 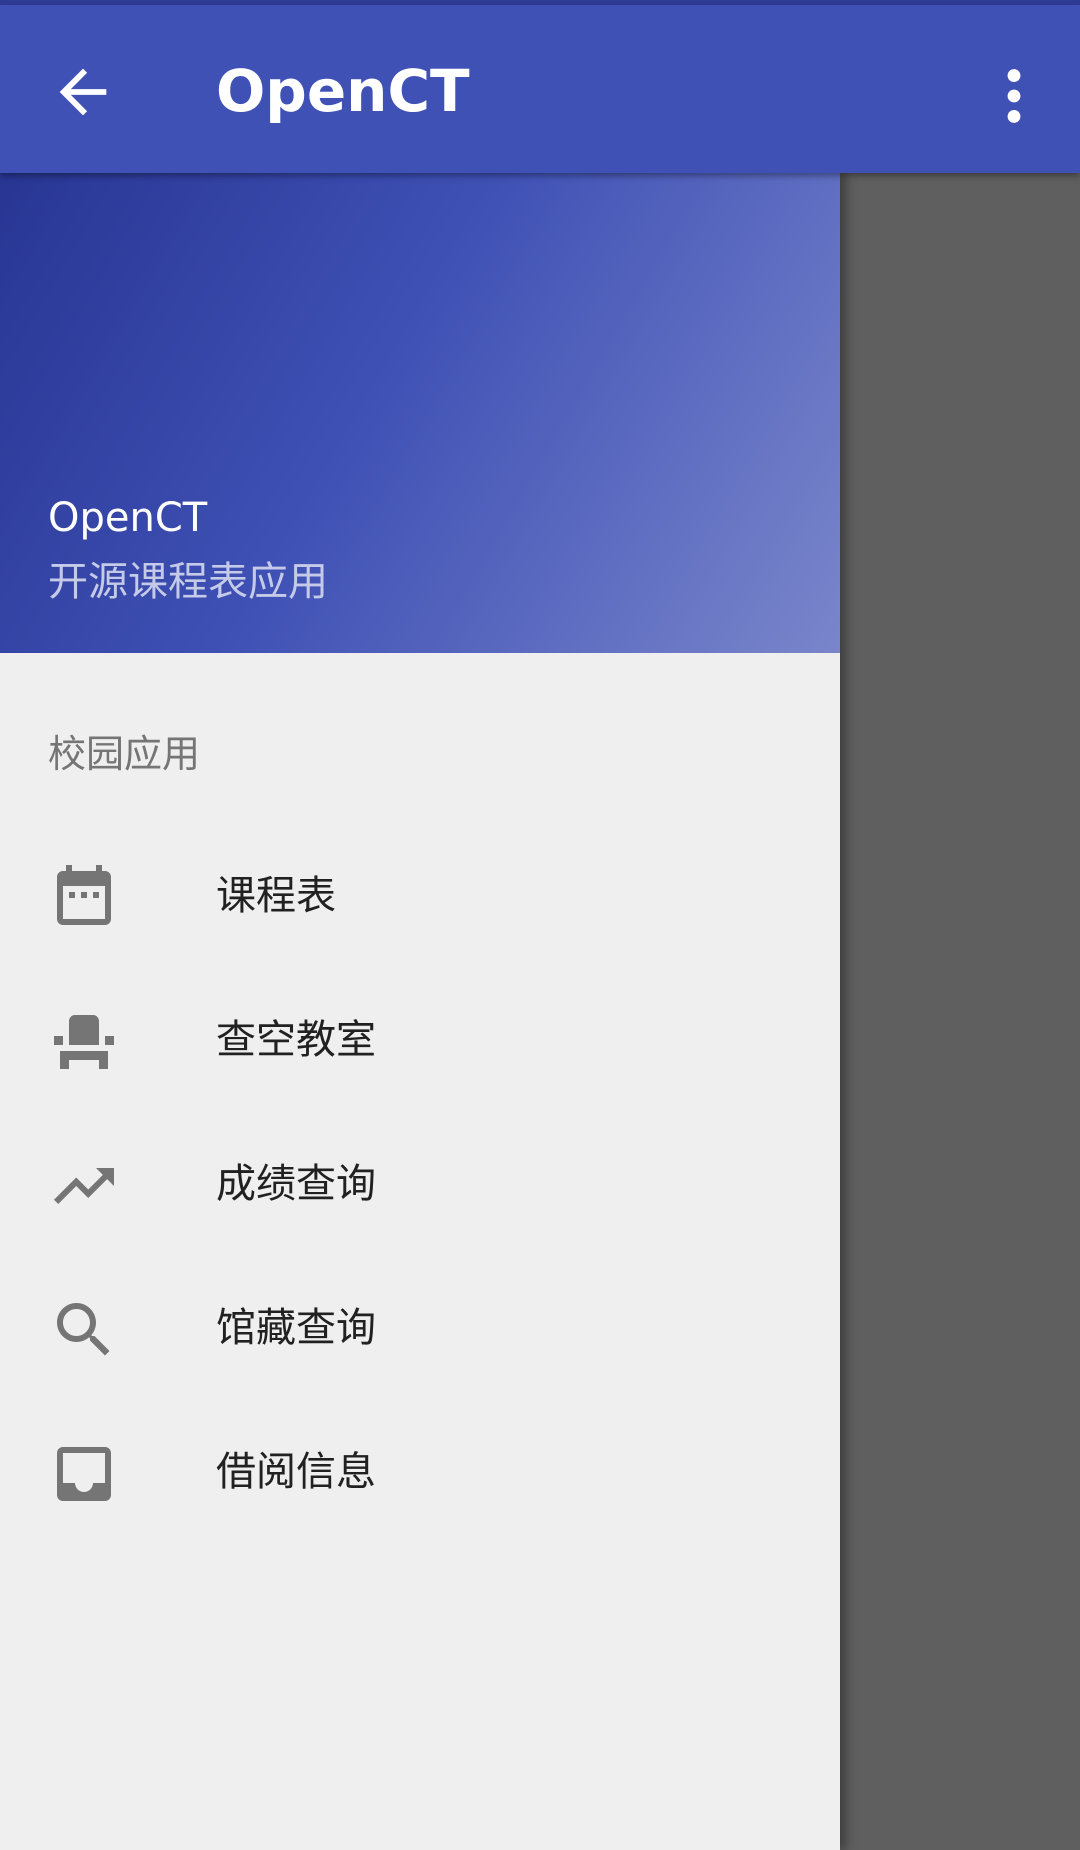 I want to click on back-button, so click(x=83, y=92).